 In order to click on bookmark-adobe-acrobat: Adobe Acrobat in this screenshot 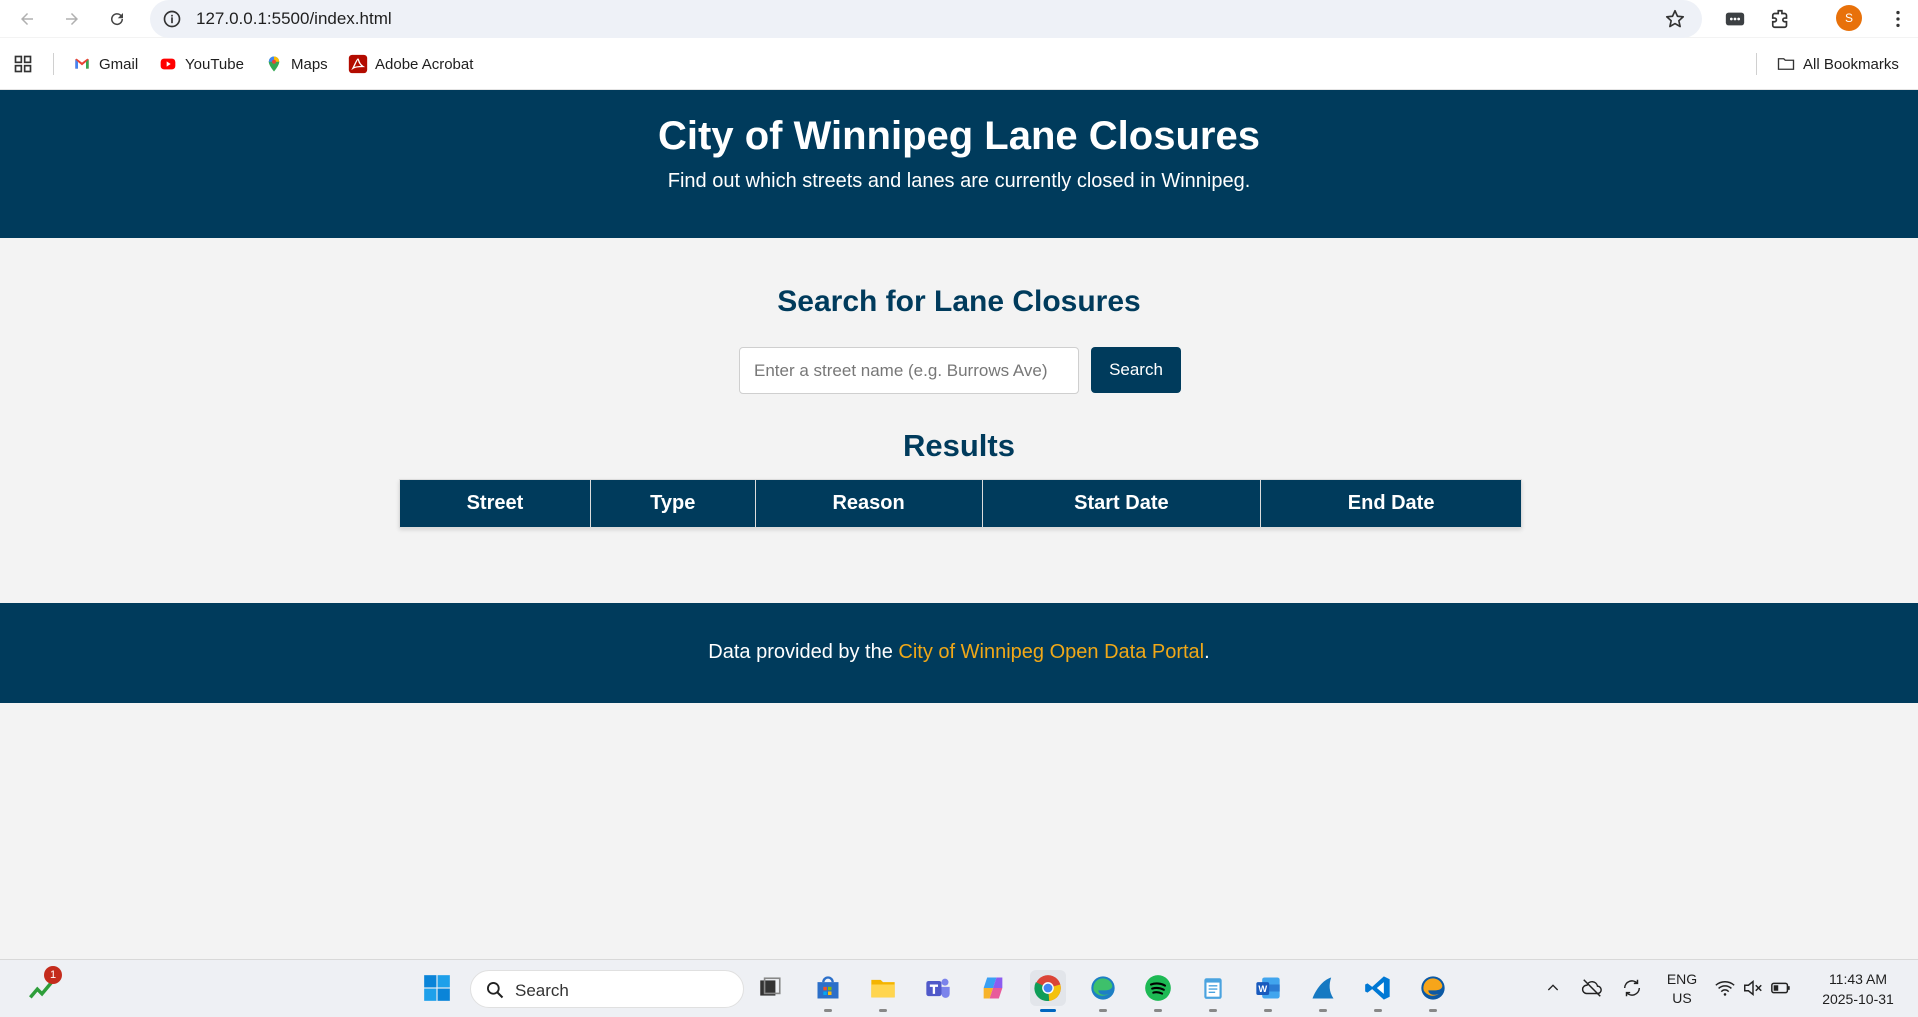, I will do `click(410, 64)`.